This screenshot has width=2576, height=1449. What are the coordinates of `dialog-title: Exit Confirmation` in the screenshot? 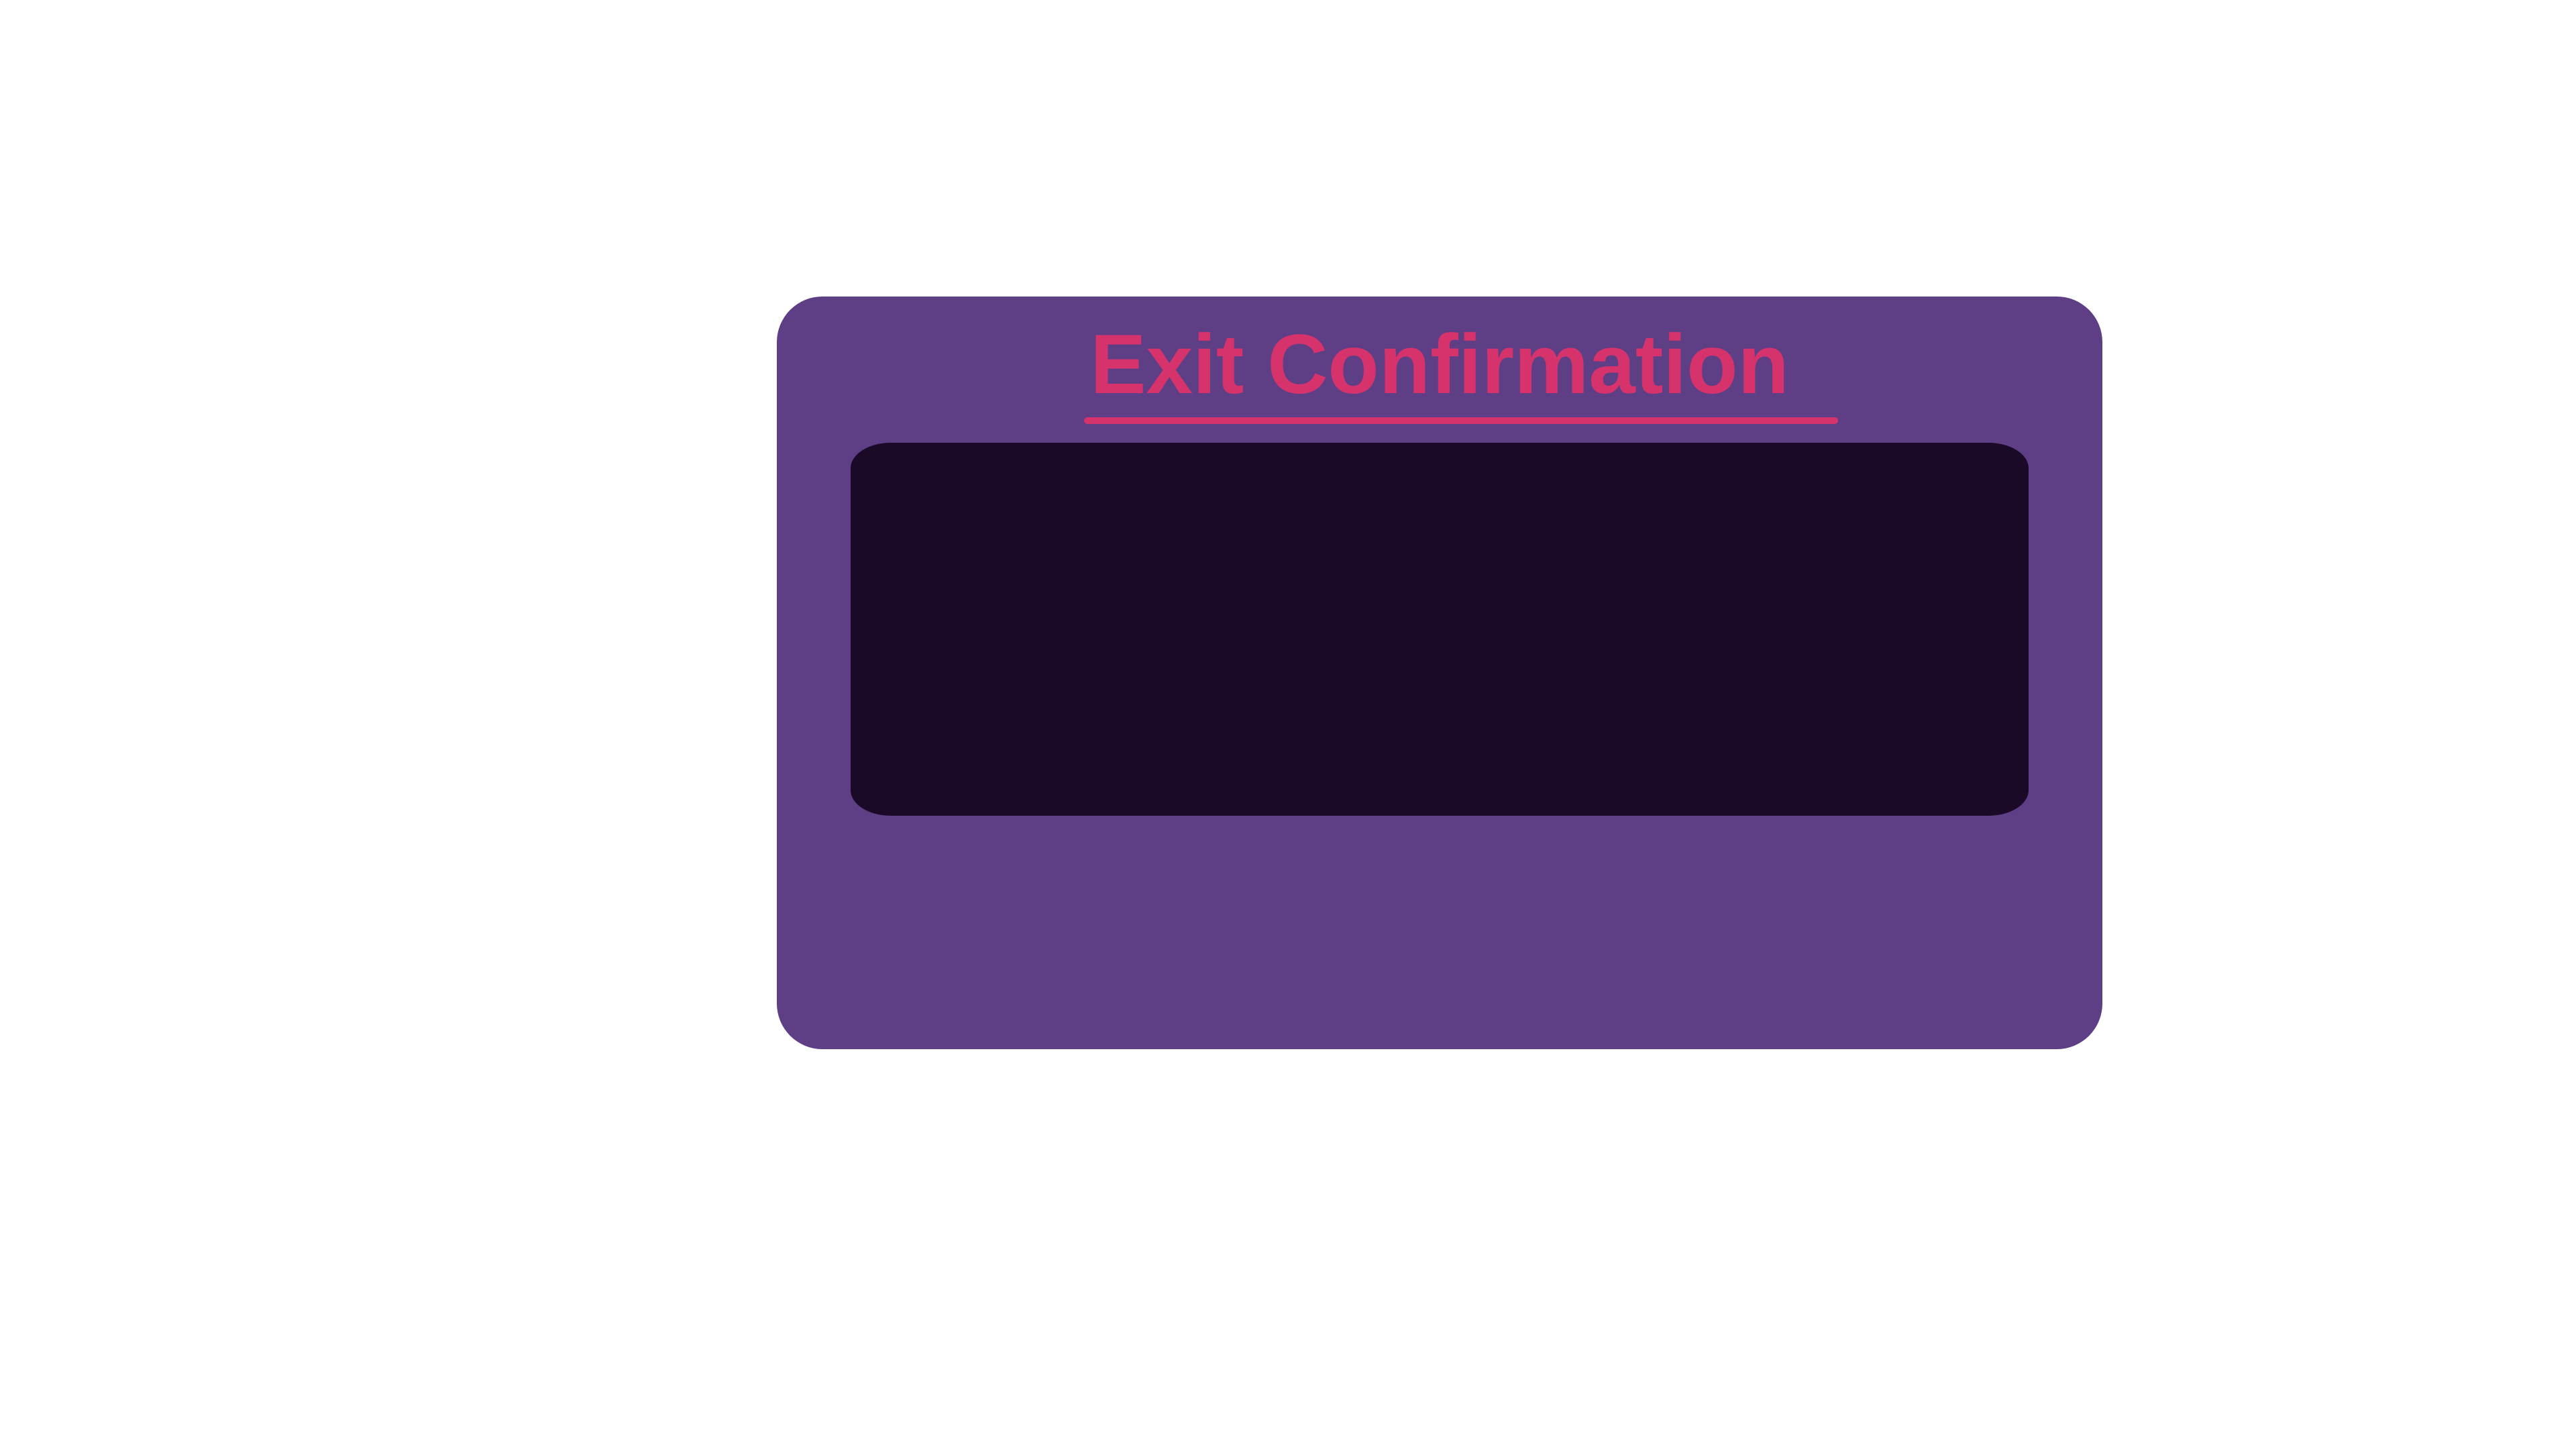 It's located at (1439, 364).